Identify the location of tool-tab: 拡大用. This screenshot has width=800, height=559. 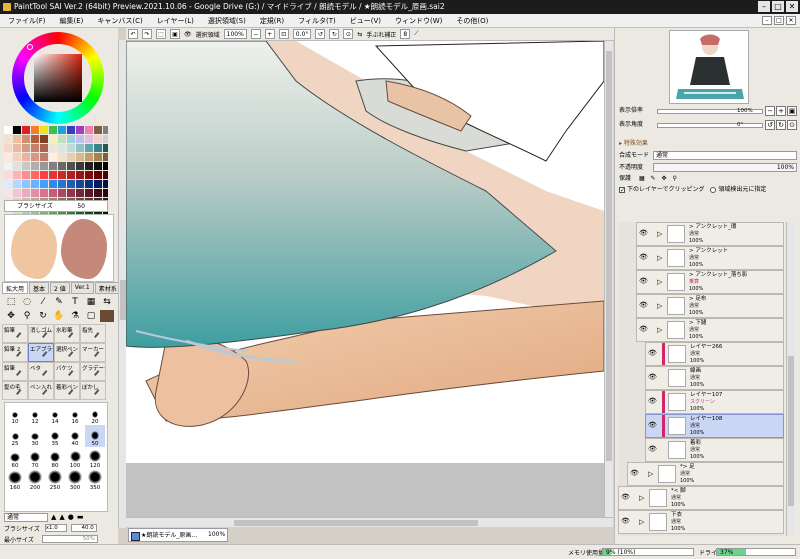
(15, 288).